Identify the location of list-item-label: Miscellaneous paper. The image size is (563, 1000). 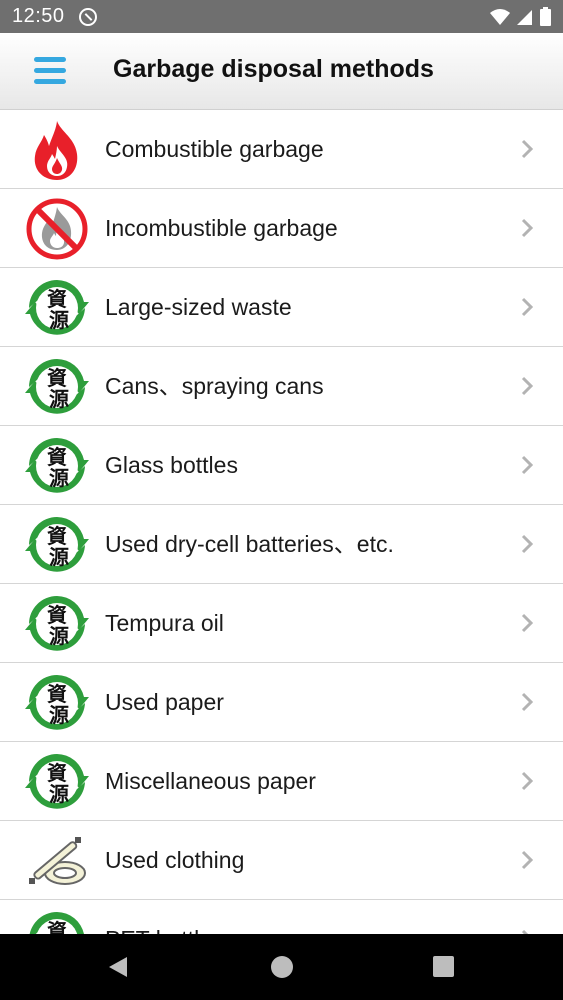
(210, 781).